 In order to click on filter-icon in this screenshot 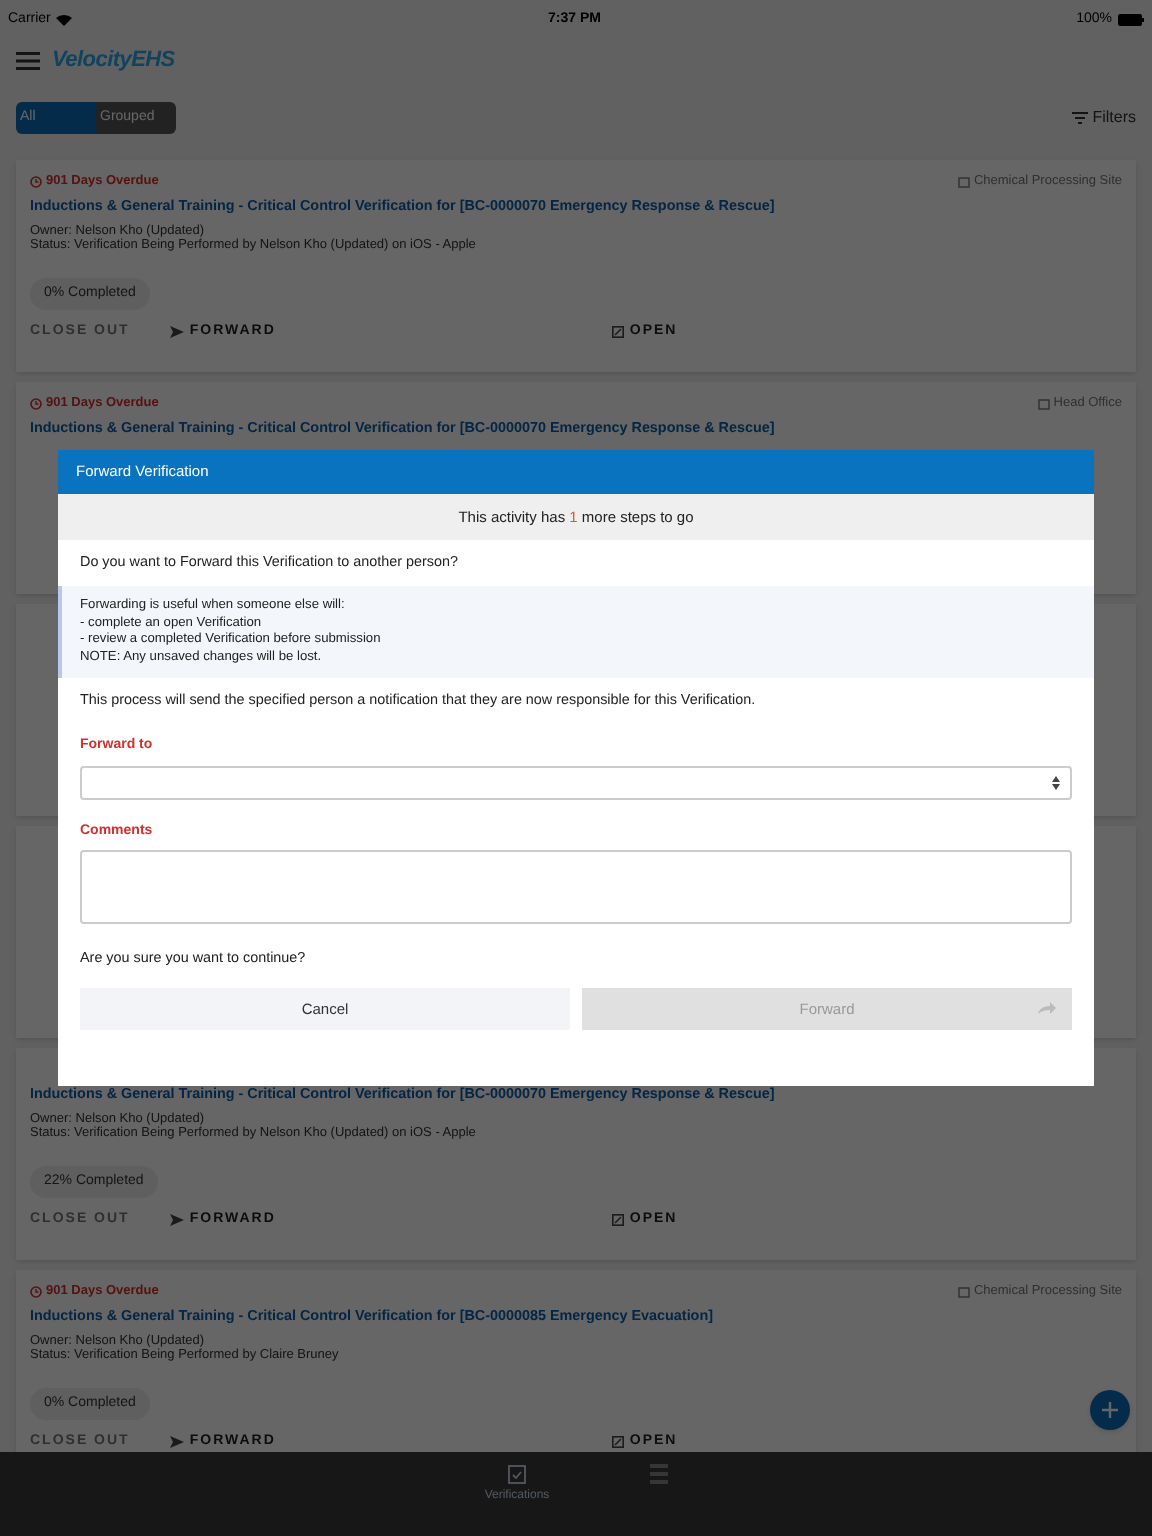, I will do `click(1080, 118)`.